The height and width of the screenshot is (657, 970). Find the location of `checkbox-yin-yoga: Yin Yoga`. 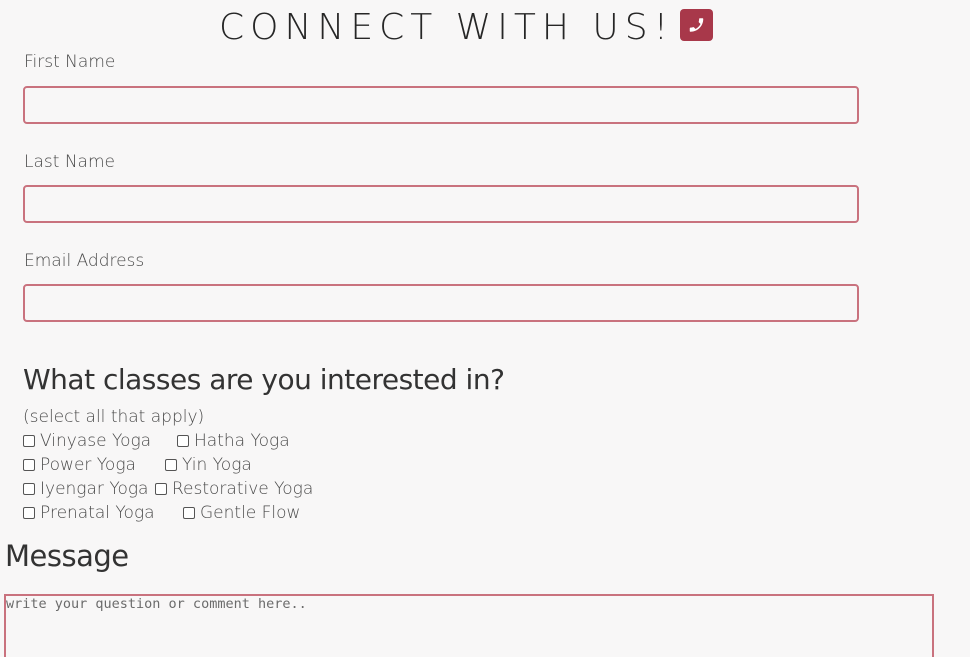

checkbox-yin-yoga: Yin Yoga is located at coordinates (208, 465).